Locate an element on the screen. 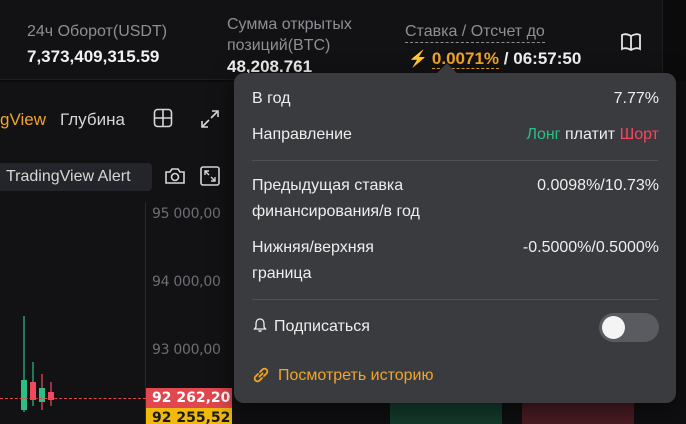 The height and width of the screenshot is (424, 686). grid-icon is located at coordinates (163, 118).